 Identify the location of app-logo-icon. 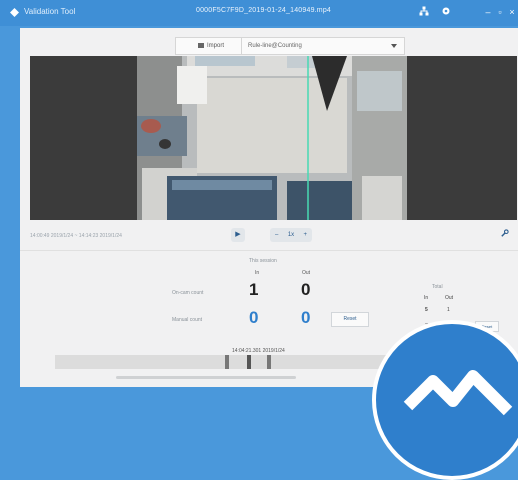
(14, 12).